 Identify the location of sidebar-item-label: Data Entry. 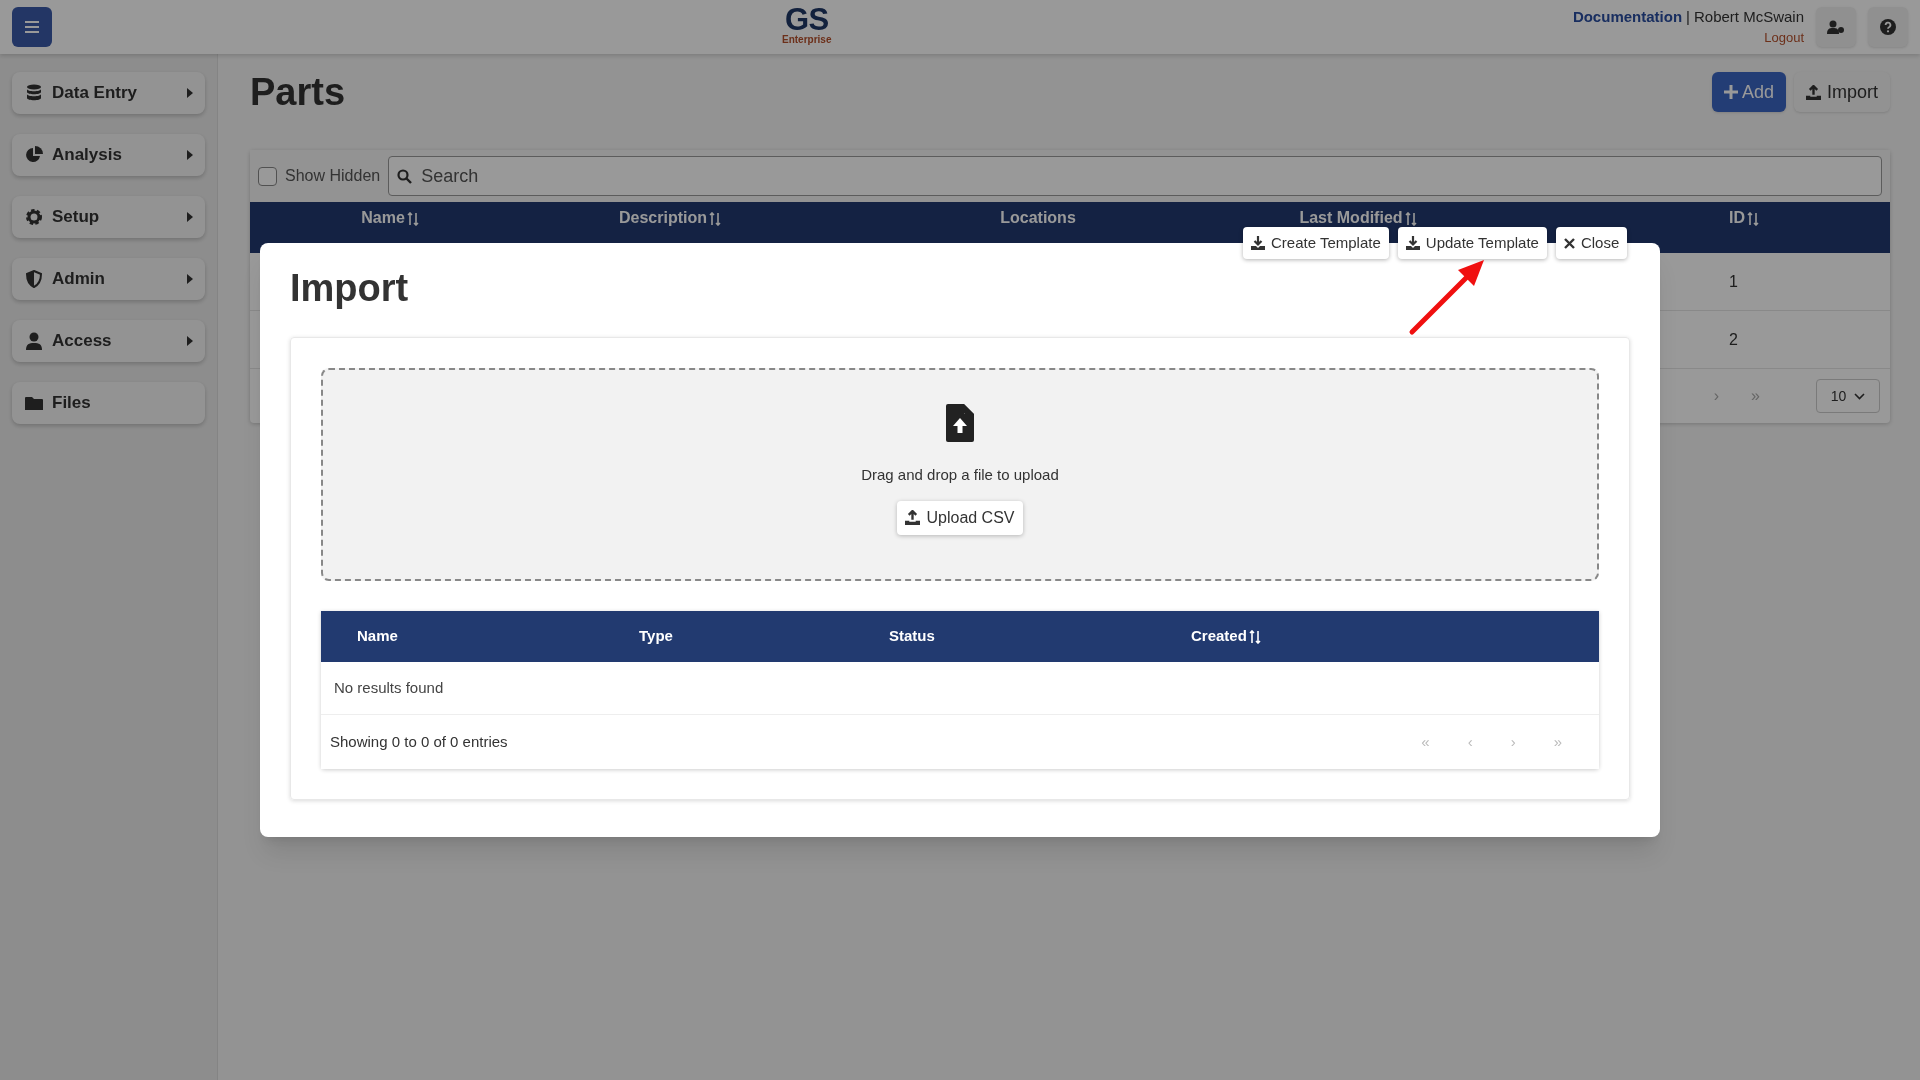
(95, 93).